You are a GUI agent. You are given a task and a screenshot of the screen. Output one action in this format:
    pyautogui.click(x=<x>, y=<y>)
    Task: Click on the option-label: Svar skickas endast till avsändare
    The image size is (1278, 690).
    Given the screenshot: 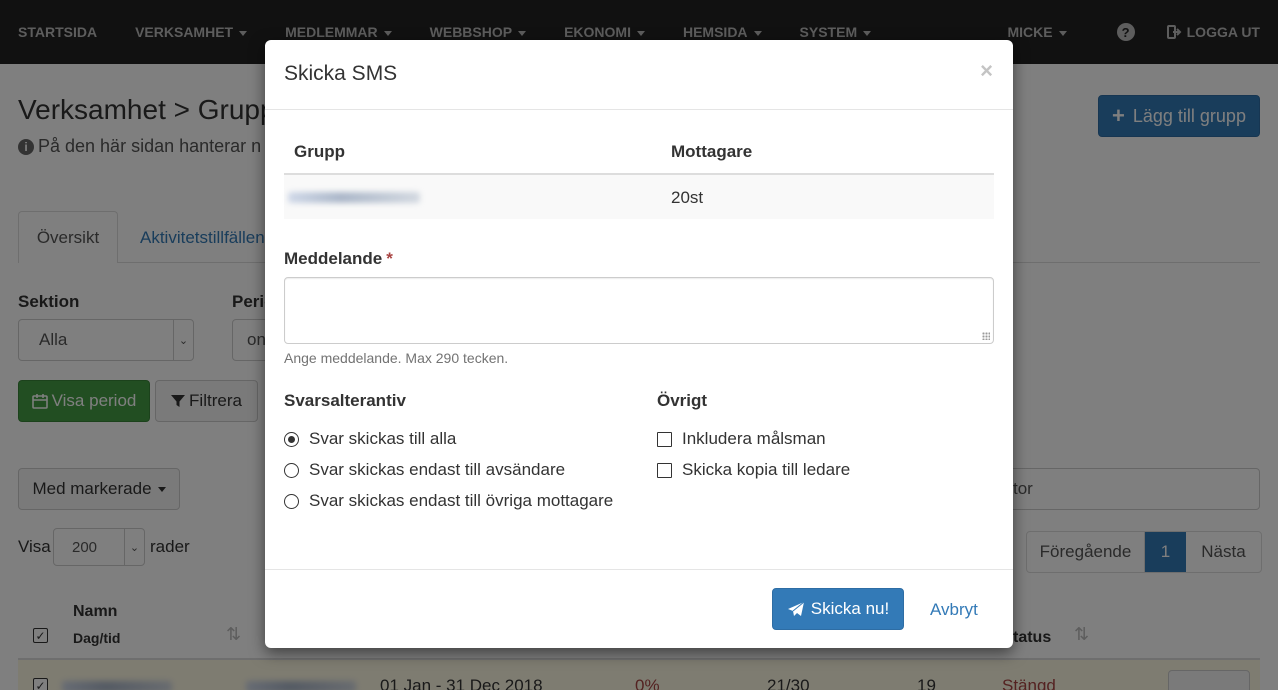 What is the action you would take?
    pyautogui.click(x=437, y=469)
    